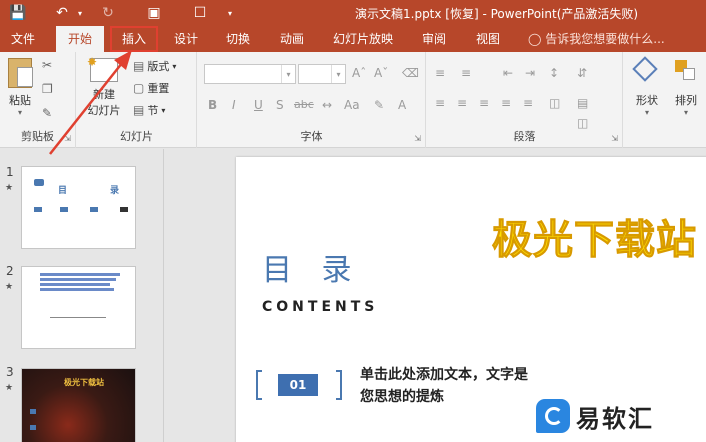  I want to click on slide-number: 3, so click(10, 372).